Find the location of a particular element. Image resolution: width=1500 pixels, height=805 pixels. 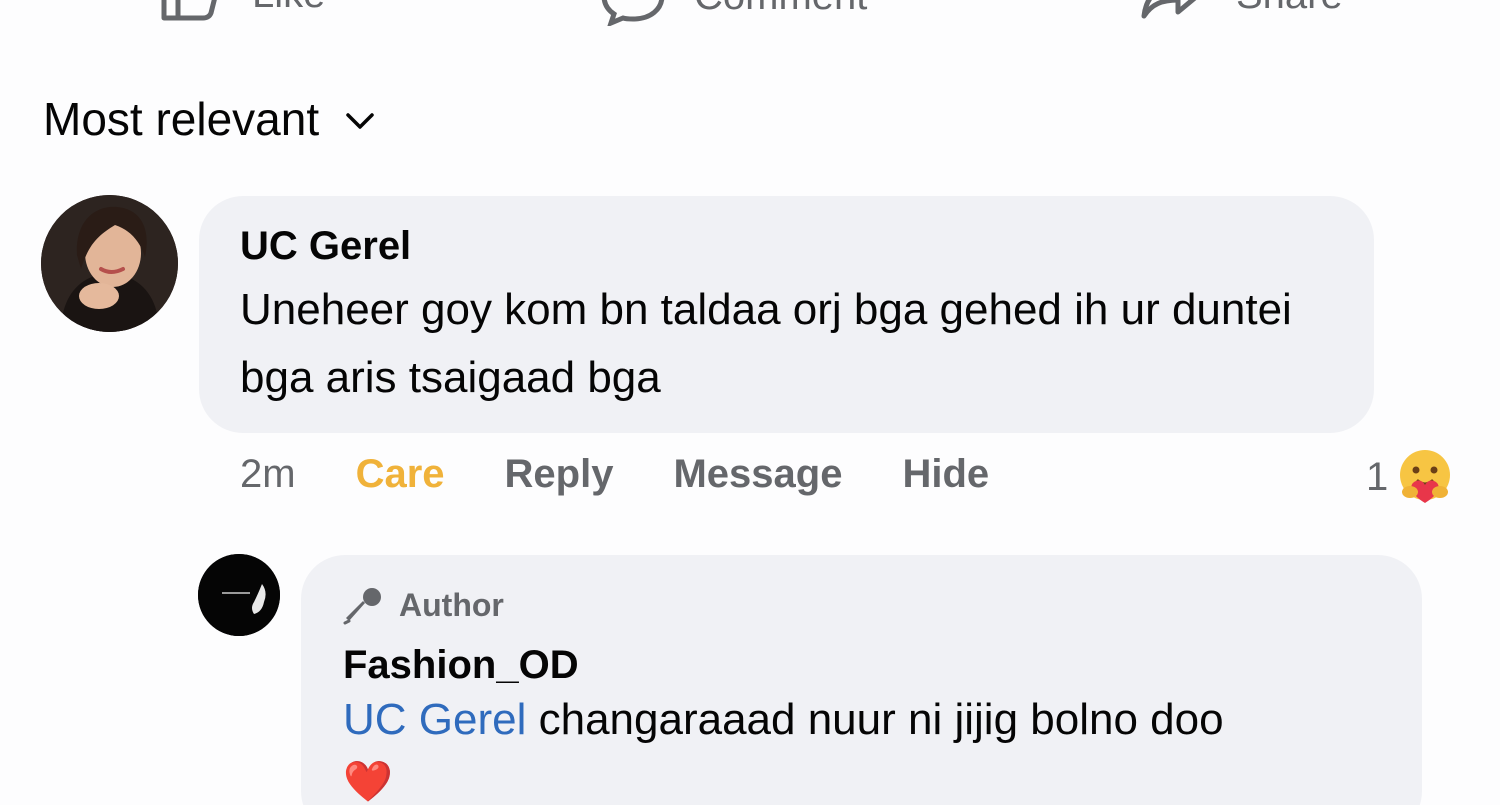

microphone-icon is located at coordinates (362, 606).